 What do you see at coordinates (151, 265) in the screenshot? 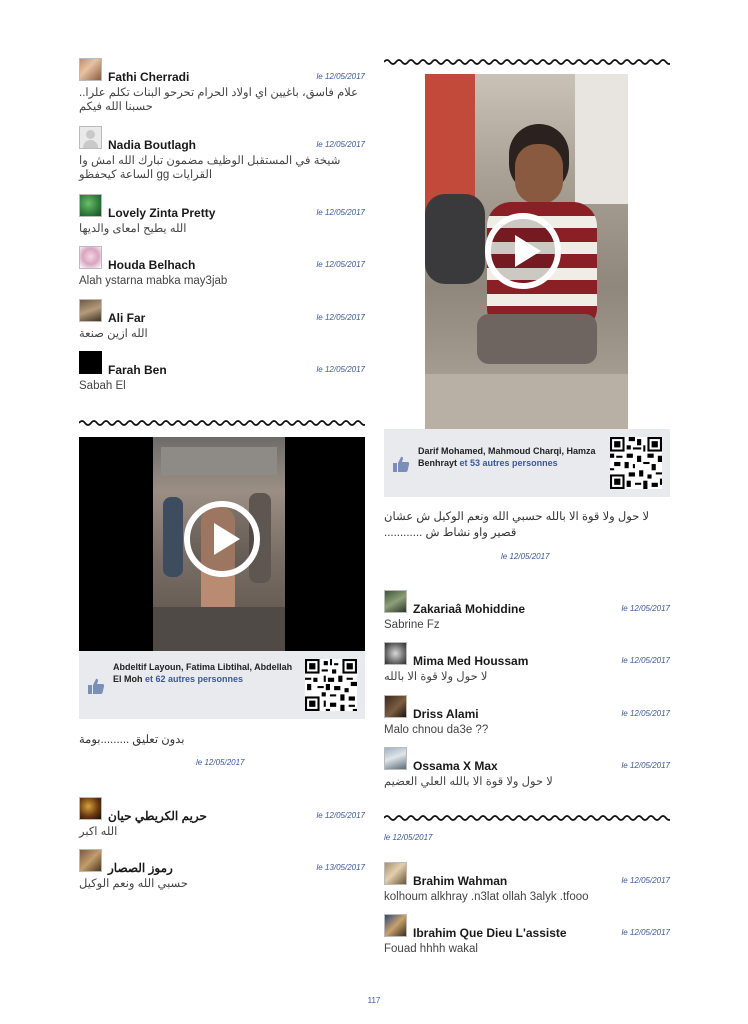
I see `comment-author: Houda Belhach` at bounding box center [151, 265].